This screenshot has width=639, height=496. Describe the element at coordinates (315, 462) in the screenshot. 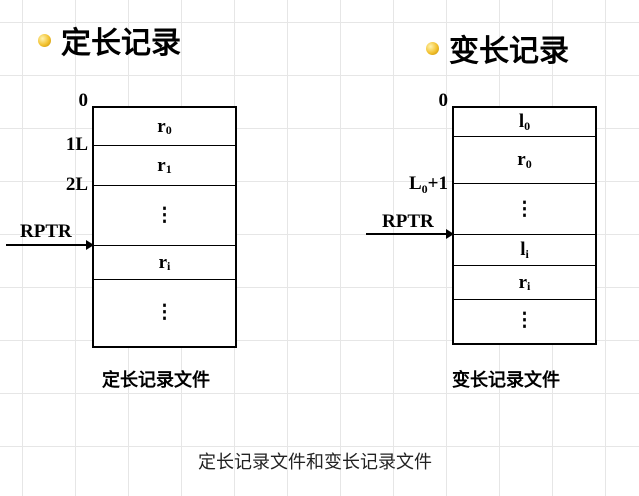

I see `figure-caption: 定长记录文件和变长记录文件` at that location.